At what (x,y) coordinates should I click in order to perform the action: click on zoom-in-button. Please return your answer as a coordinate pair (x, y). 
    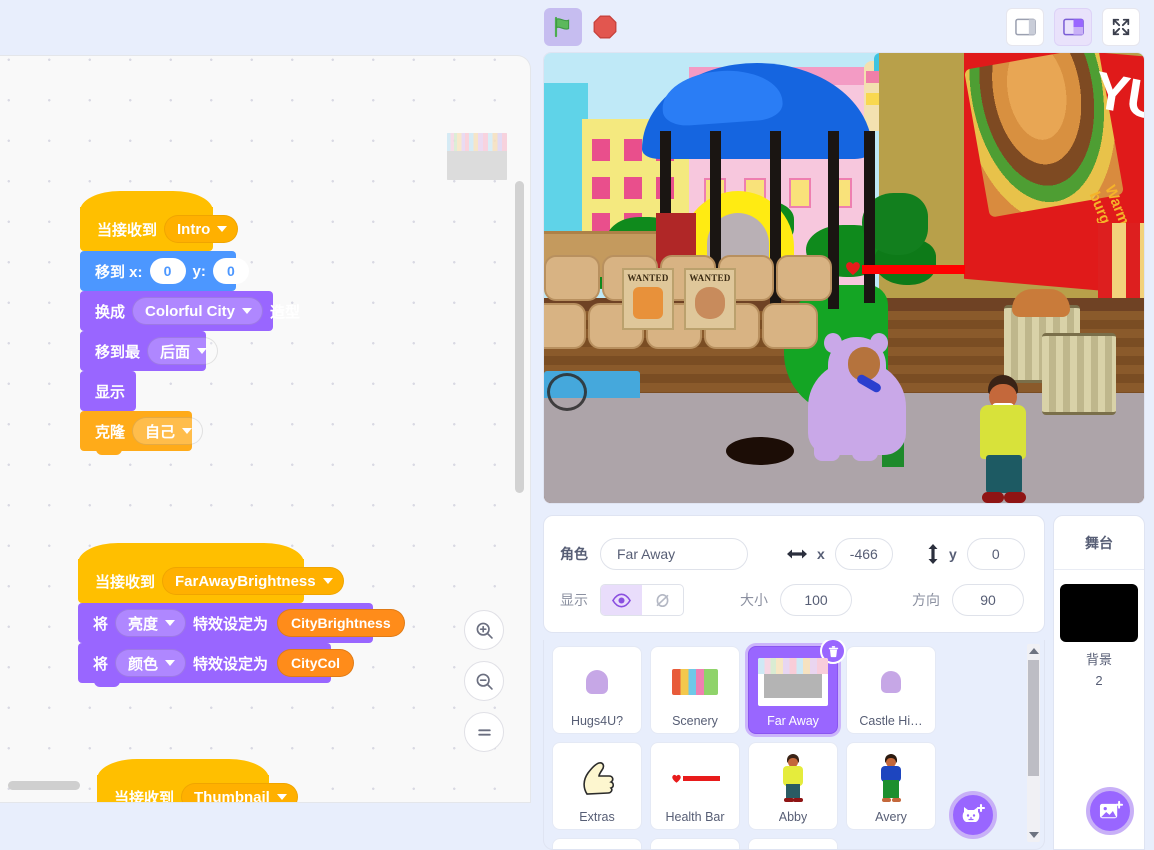
    Looking at the image, I should click on (484, 630).